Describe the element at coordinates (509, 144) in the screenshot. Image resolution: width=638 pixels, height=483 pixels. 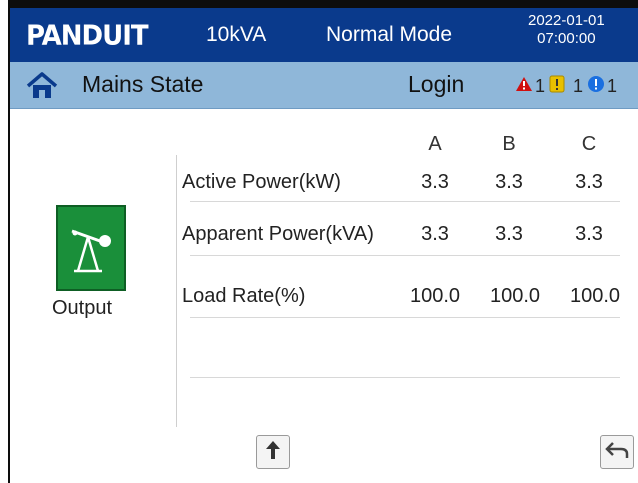
I see `column-header-b: B` at that location.